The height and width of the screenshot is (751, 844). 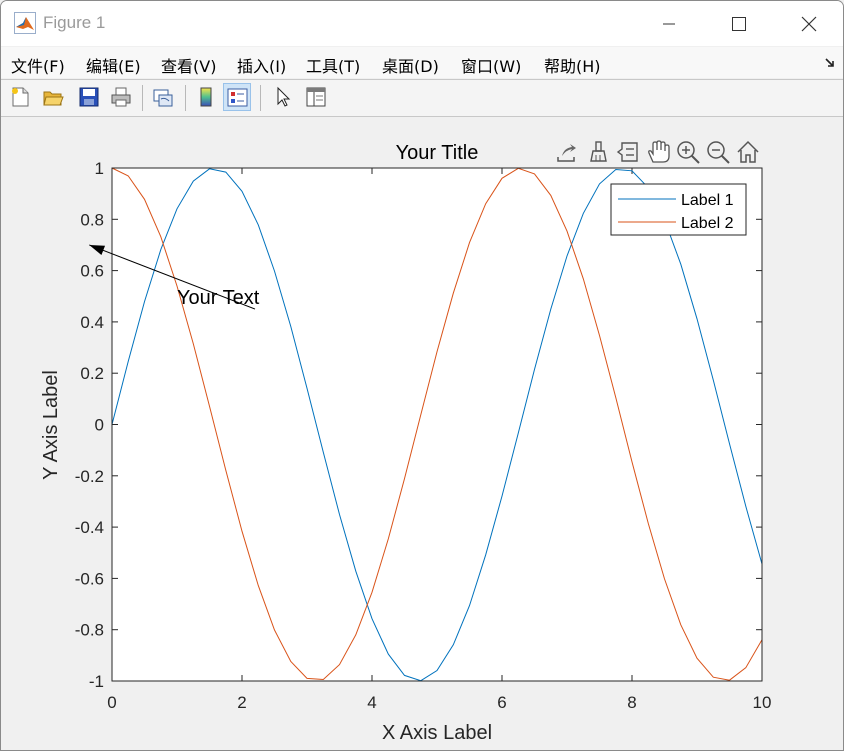 I want to click on data-tips-button, so click(x=628, y=152).